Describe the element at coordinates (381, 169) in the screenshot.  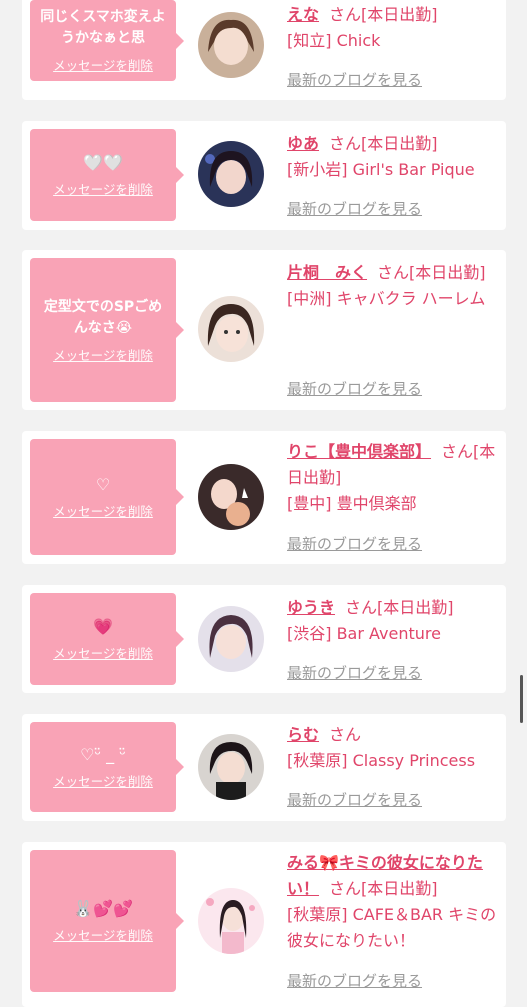
I see `shop-name: [新小岩] Girl's Bar Pique` at that location.